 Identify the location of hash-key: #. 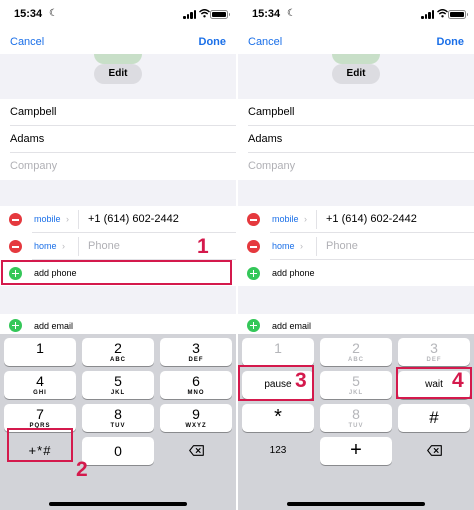
(434, 418).